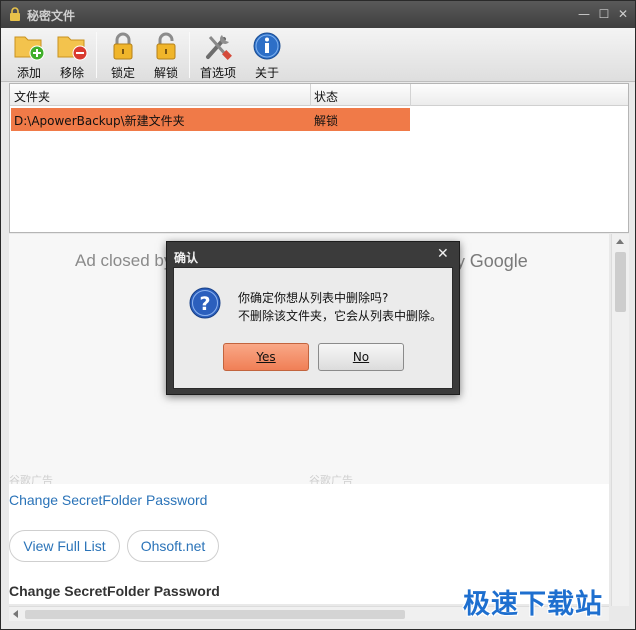 Image resolution: width=636 pixels, height=630 pixels. Describe the element at coordinates (173, 546) in the screenshot. I see `ohsoft-link-button: Ohsoft.net` at that location.